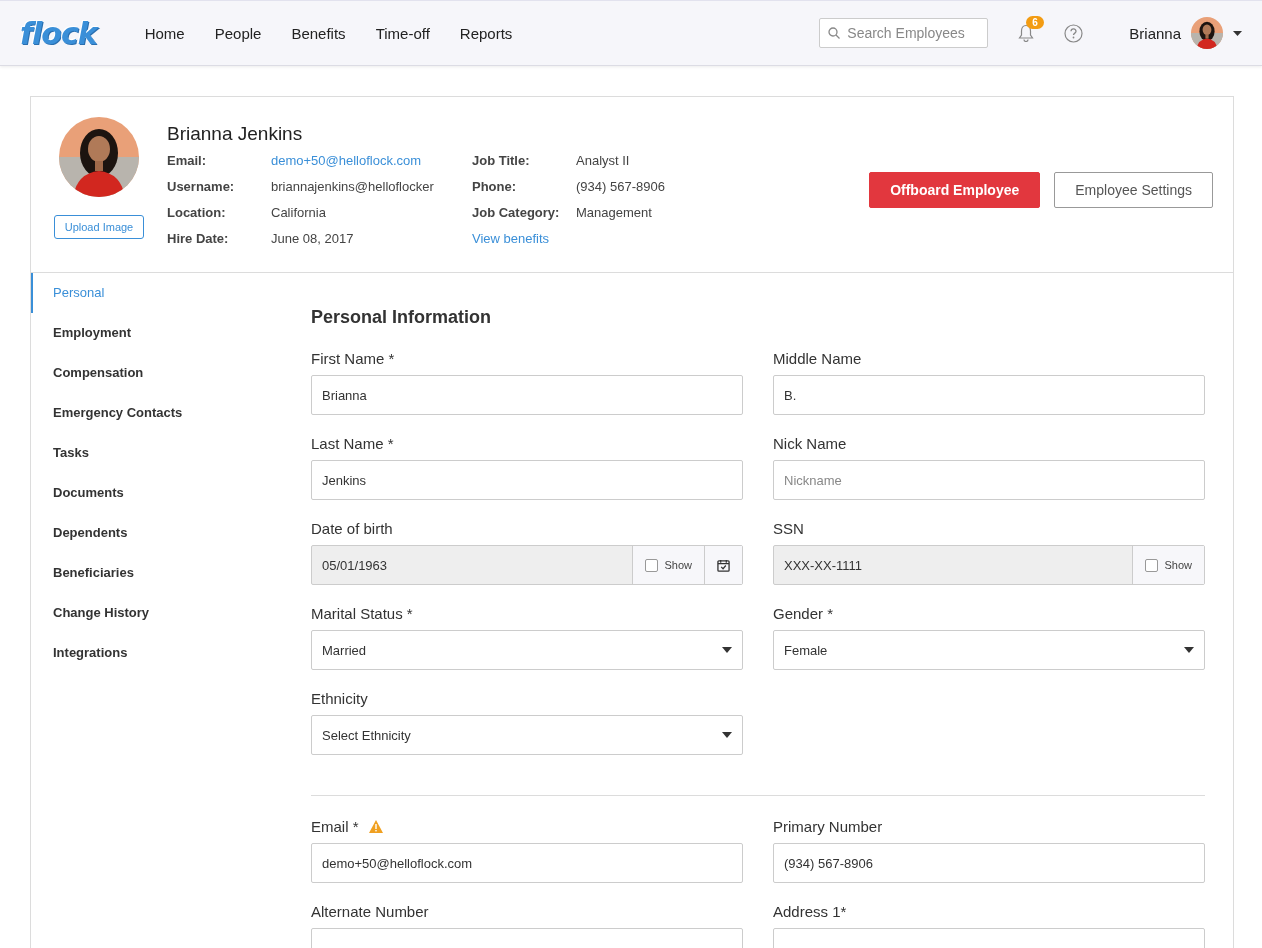  I want to click on sidebar-item: Integrations, so click(156, 653).